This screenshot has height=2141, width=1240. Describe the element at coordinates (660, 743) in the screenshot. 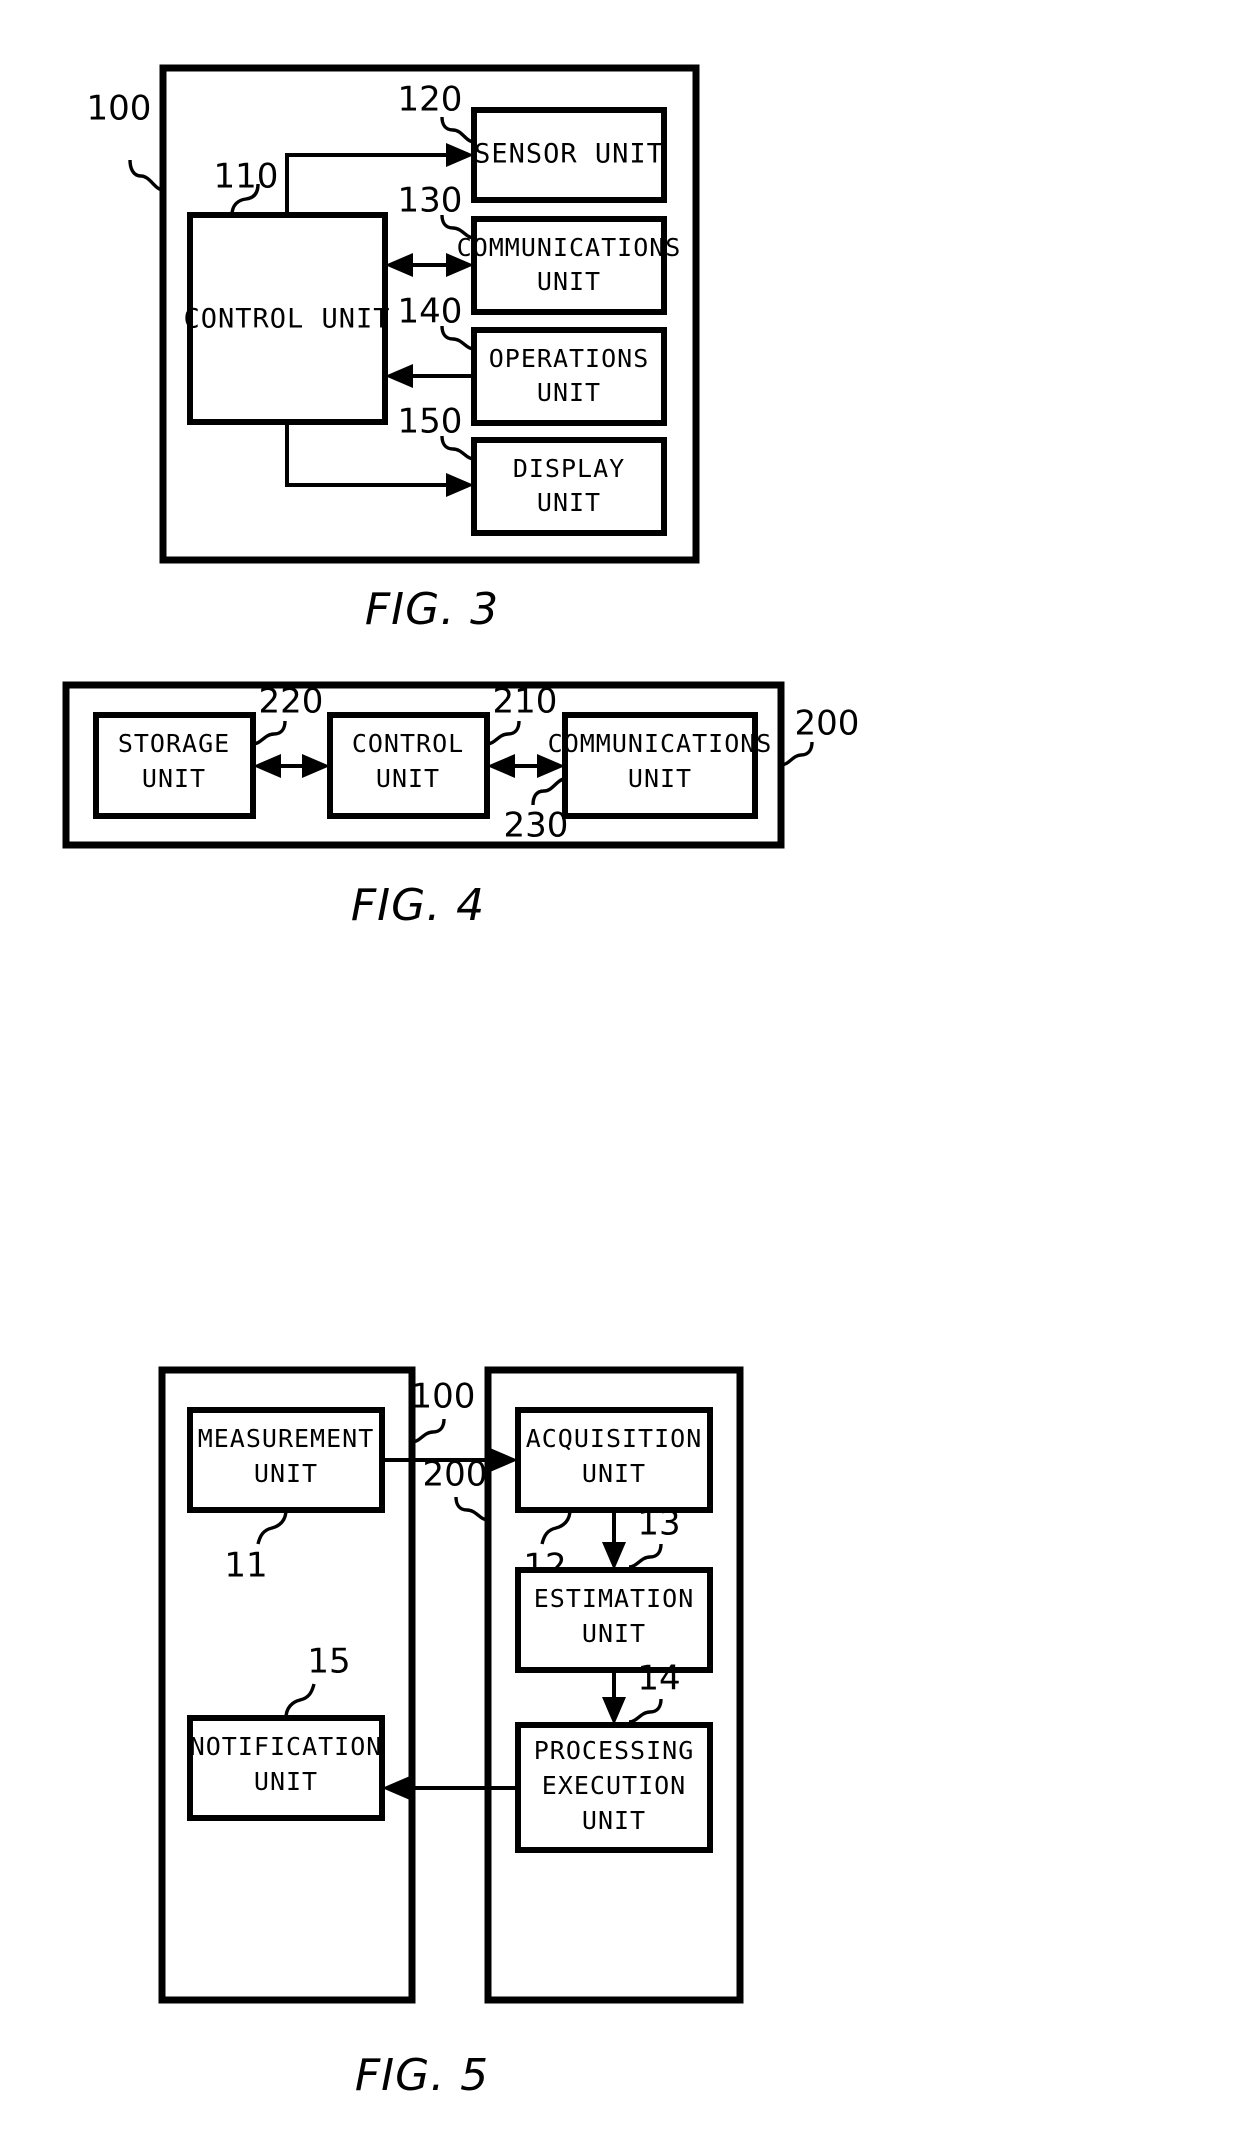

I see `fig4-label-communications-l1: COMMUNICATIONS` at that location.